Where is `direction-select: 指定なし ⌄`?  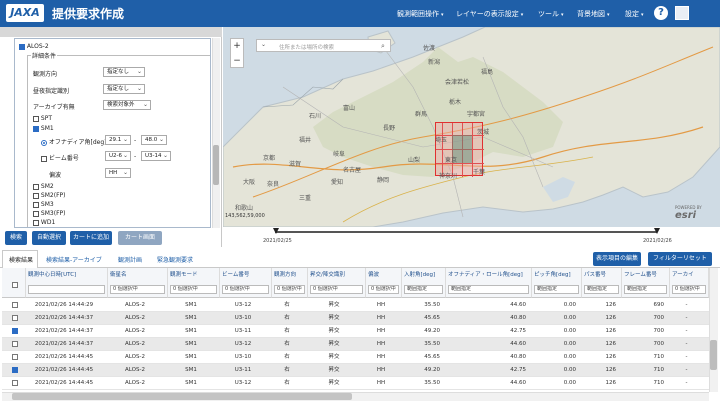 direction-select: 指定なし ⌄ is located at coordinates (124, 72).